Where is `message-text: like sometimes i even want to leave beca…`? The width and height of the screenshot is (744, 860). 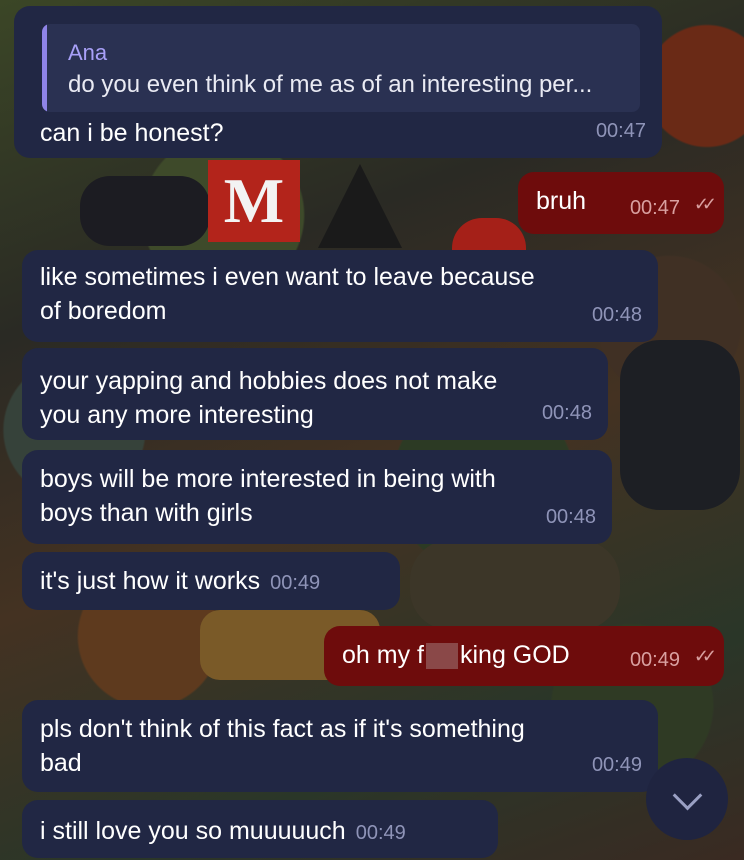
message-text: like sometimes i even want to leave beca… is located at coordinates (287, 294).